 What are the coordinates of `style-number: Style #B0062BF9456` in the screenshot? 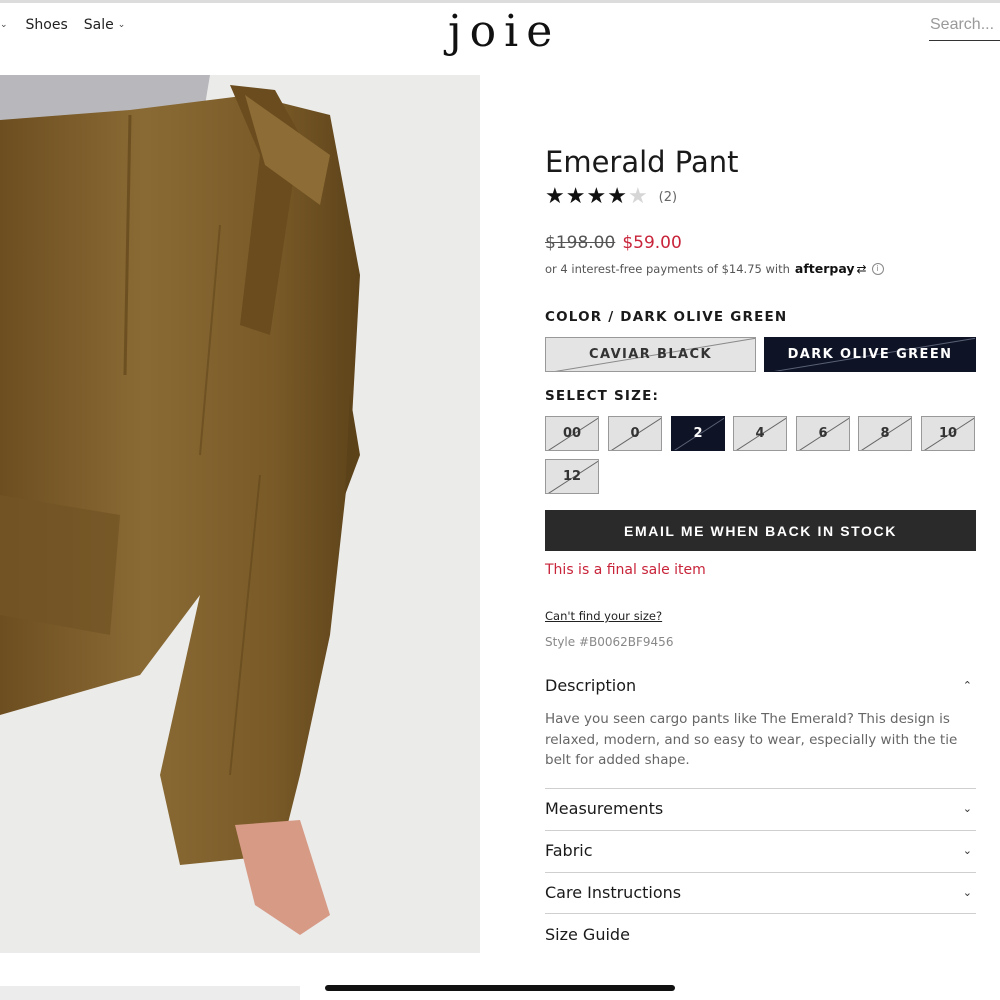 It's located at (609, 642).